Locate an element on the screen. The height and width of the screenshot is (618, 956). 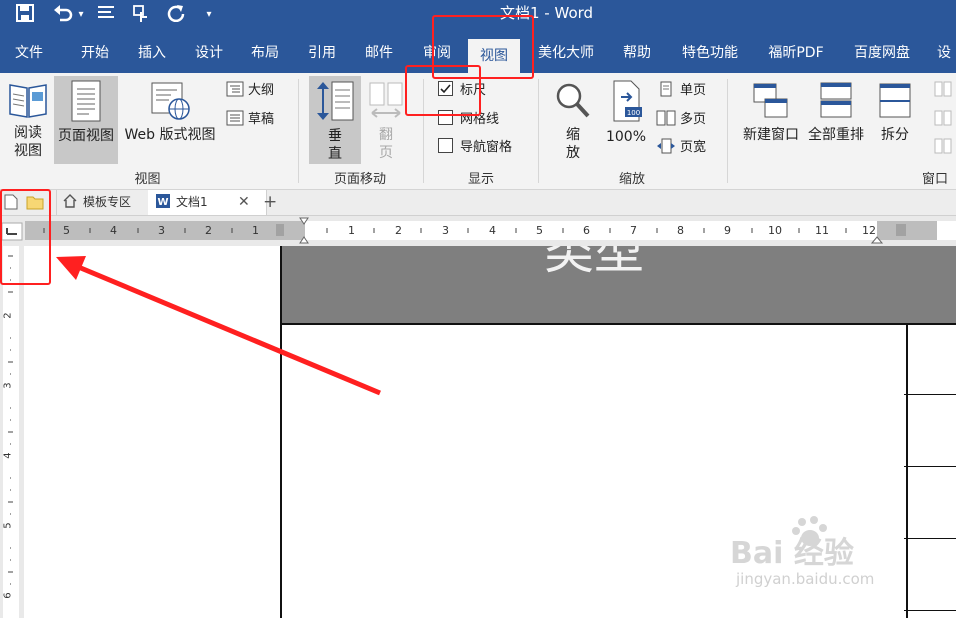
zoom-group-label: 缩放 is located at coordinates (631, 179).